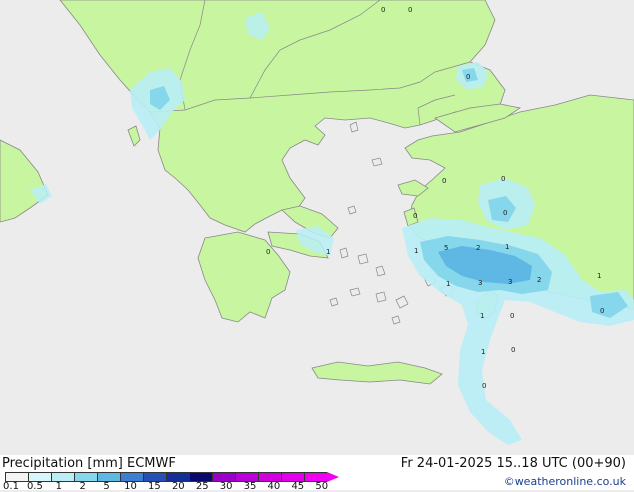 The width and height of the screenshot is (634, 492). What do you see at coordinates (468, 77) in the screenshot?
I see `value-label-istanbul: 0` at bounding box center [468, 77].